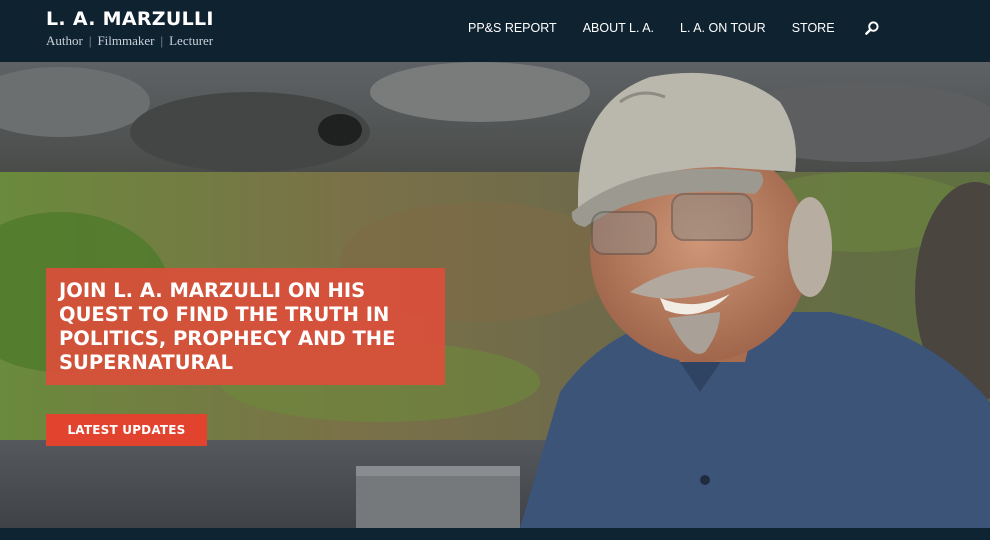  Describe the element at coordinates (130, 19) in the screenshot. I see `site-title: L. A. MARZULLI` at that location.